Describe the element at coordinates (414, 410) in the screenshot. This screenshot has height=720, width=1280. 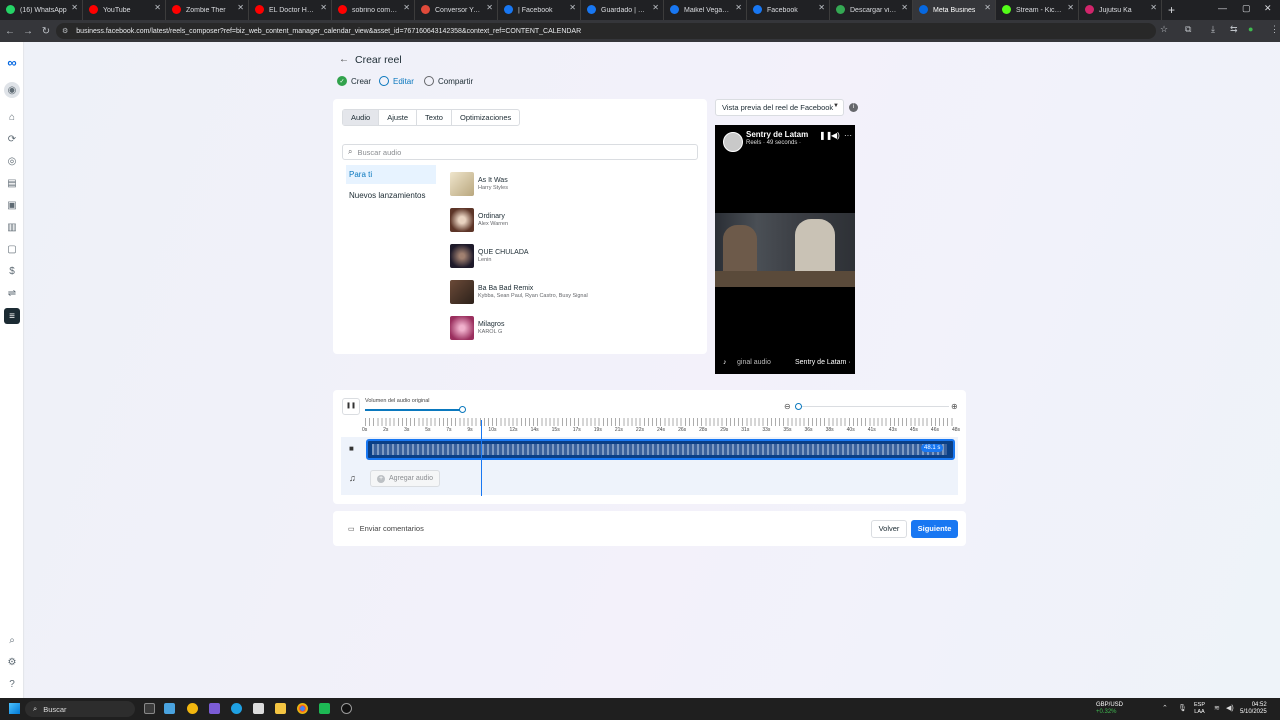
I see `volume-slider` at that location.